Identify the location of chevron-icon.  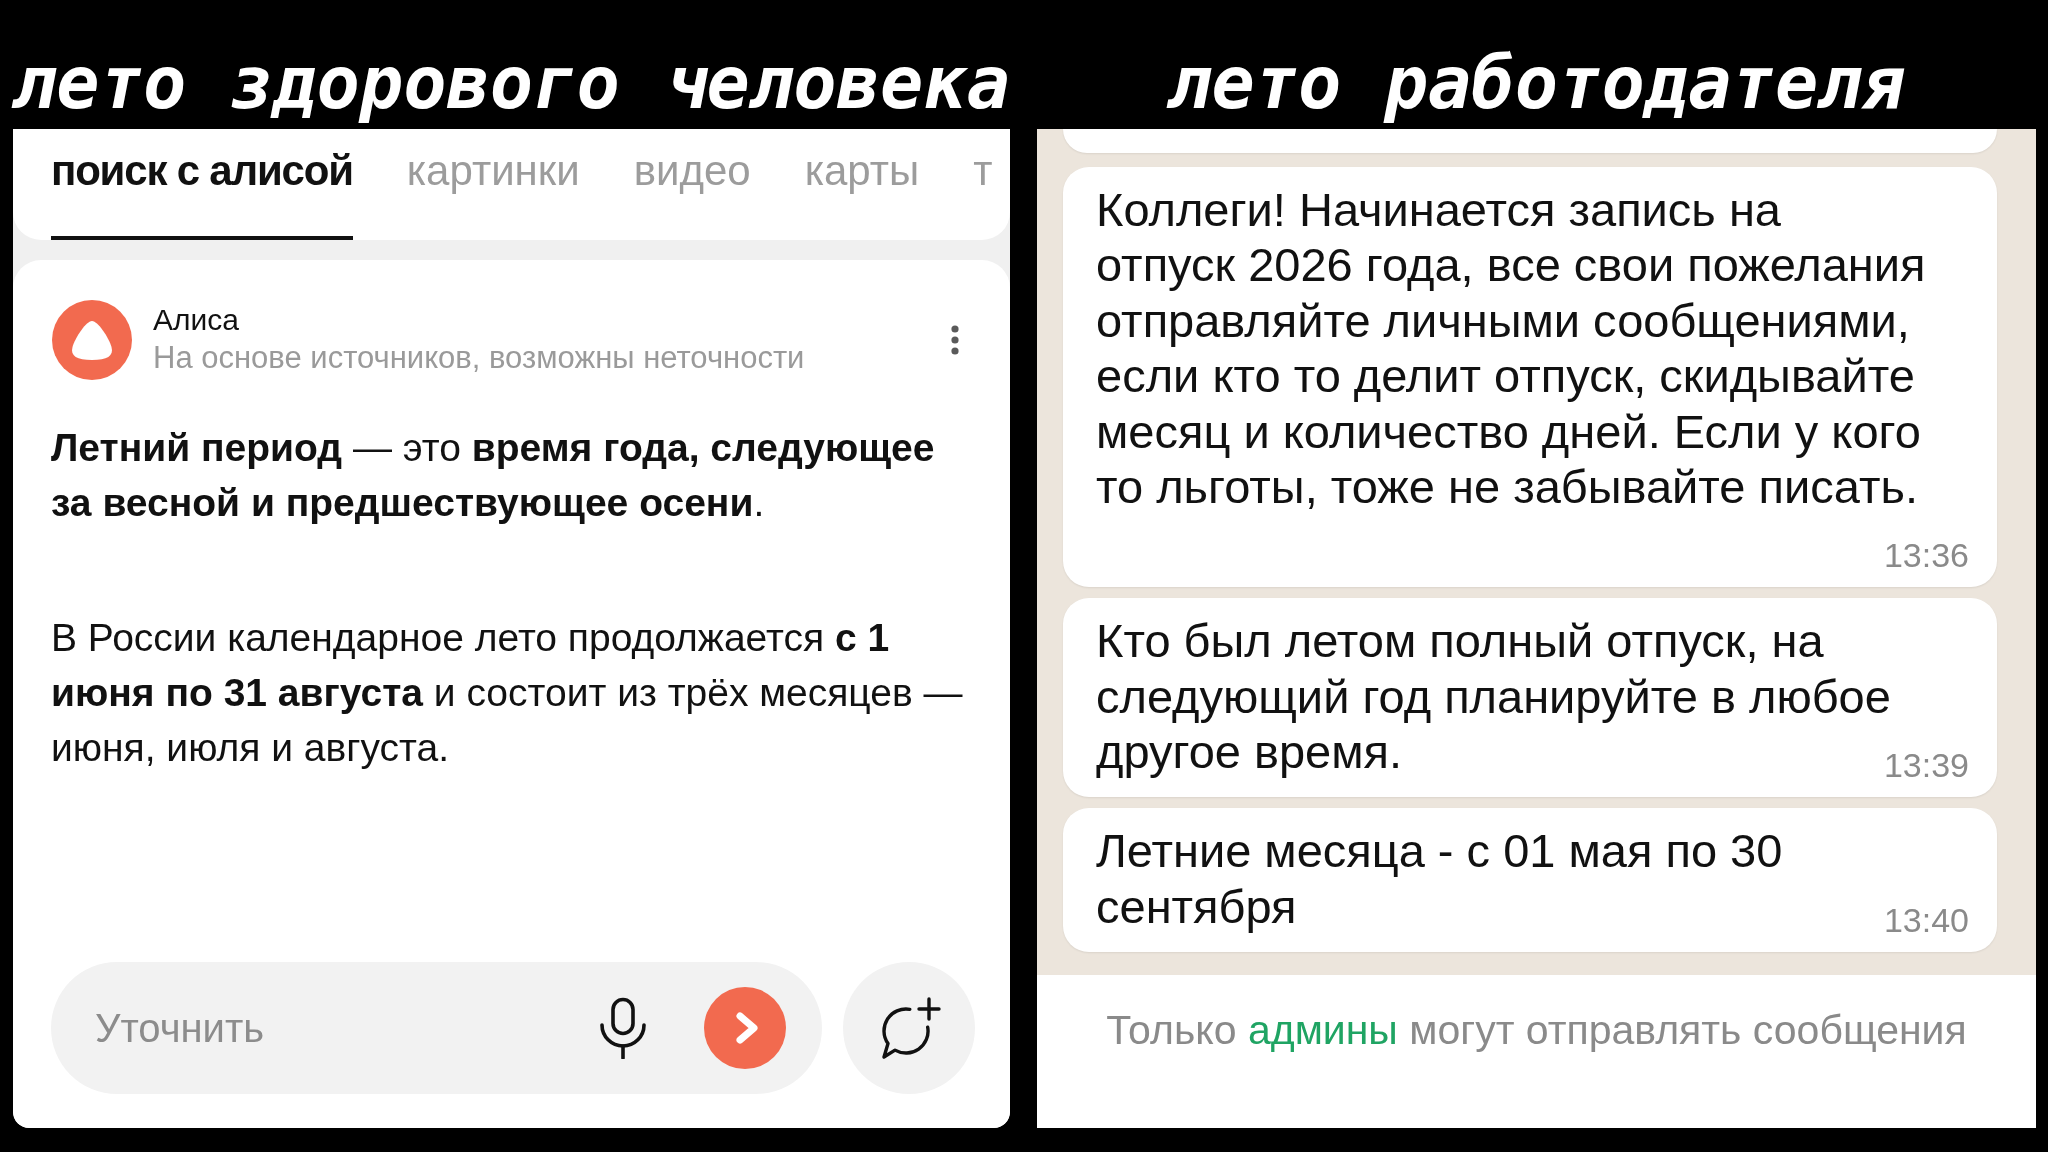
(747, 1028).